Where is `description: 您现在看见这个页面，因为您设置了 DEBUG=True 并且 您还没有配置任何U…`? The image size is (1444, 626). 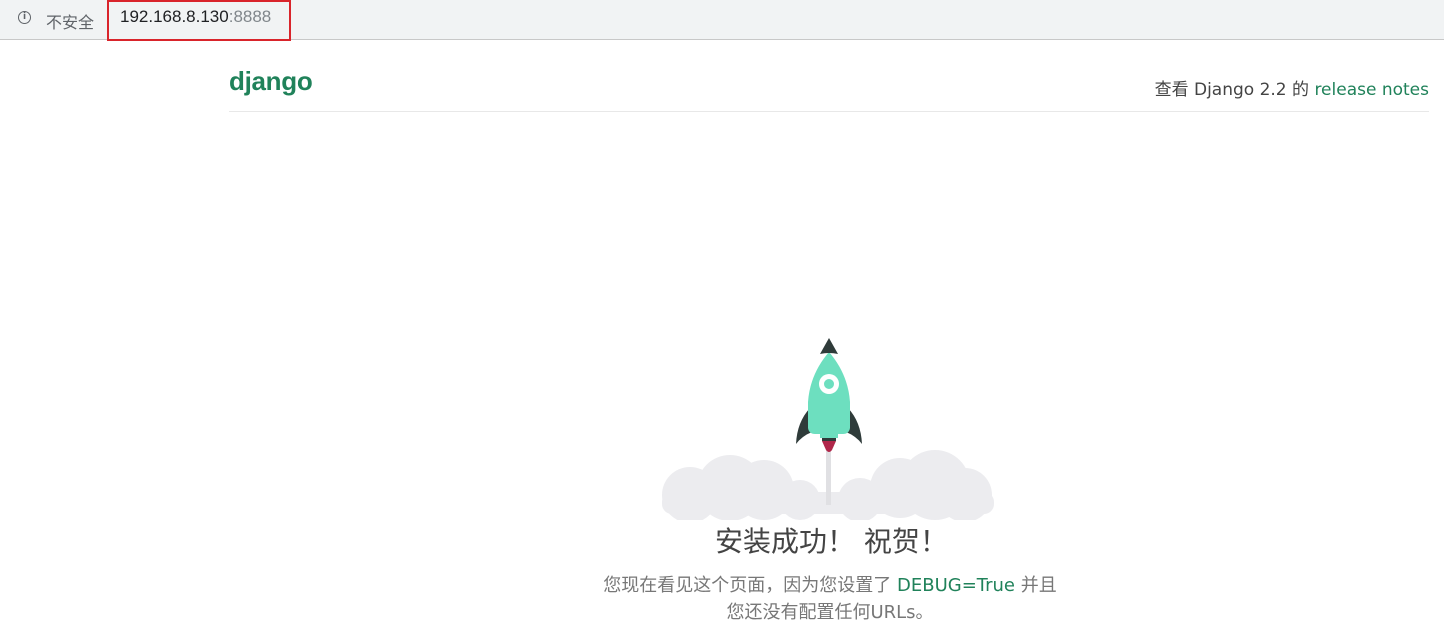
description: 您现在看见这个页面，因为您设置了 DEBUG=True 并且 您还没有配置任何U… is located at coordinates (830, 599).